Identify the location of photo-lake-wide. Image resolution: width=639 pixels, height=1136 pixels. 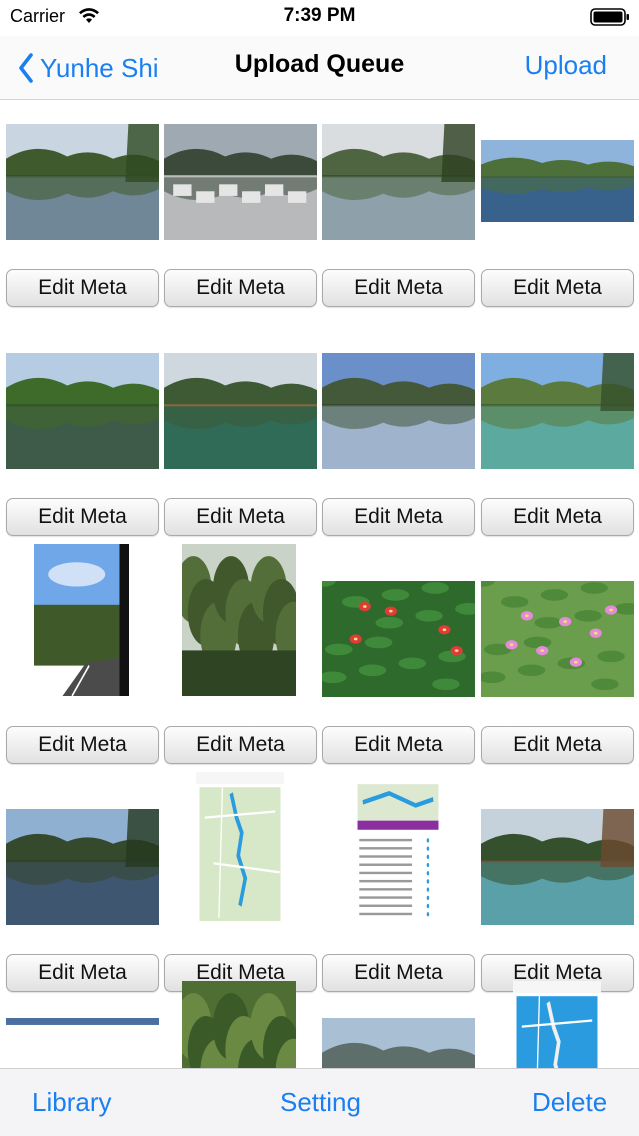
(557, 181).